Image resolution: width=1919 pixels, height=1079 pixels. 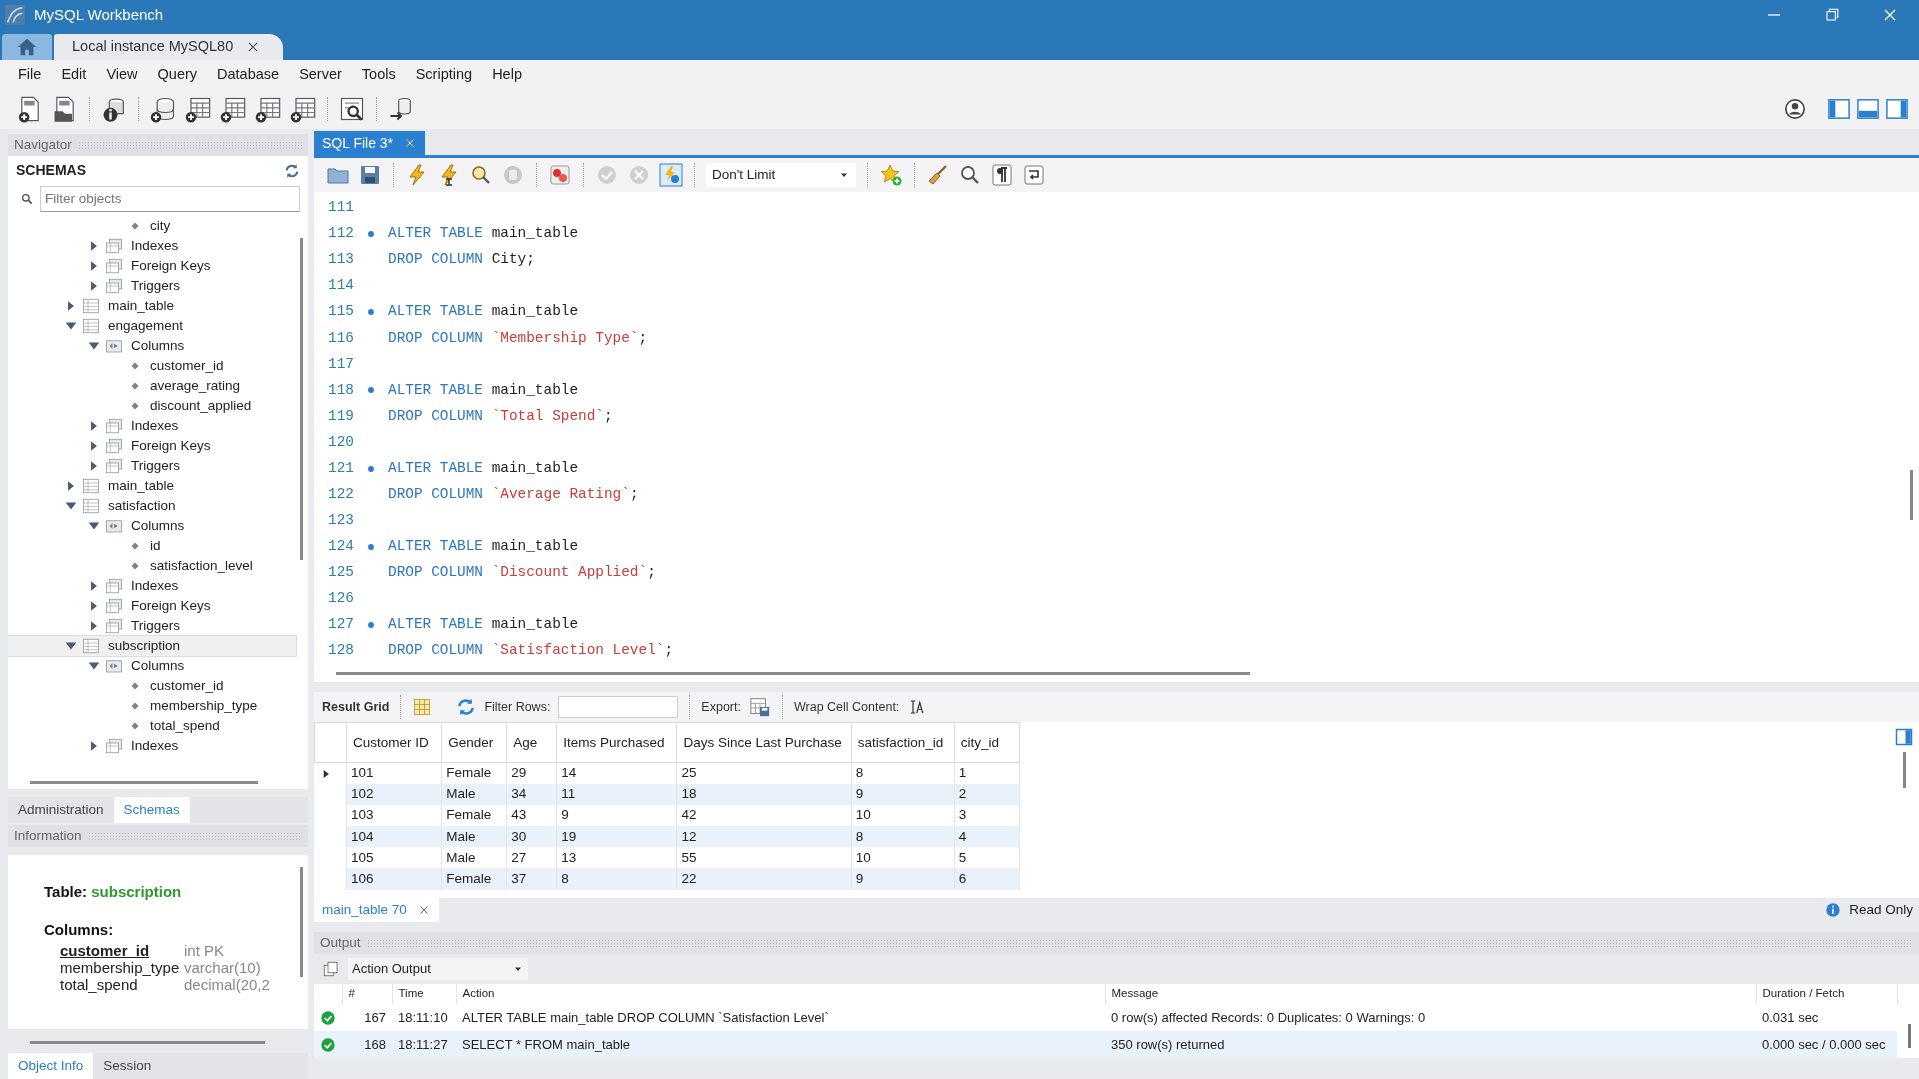 I want to click on code-line: ALTER TABLE main_table, so click(x=483, y=625).